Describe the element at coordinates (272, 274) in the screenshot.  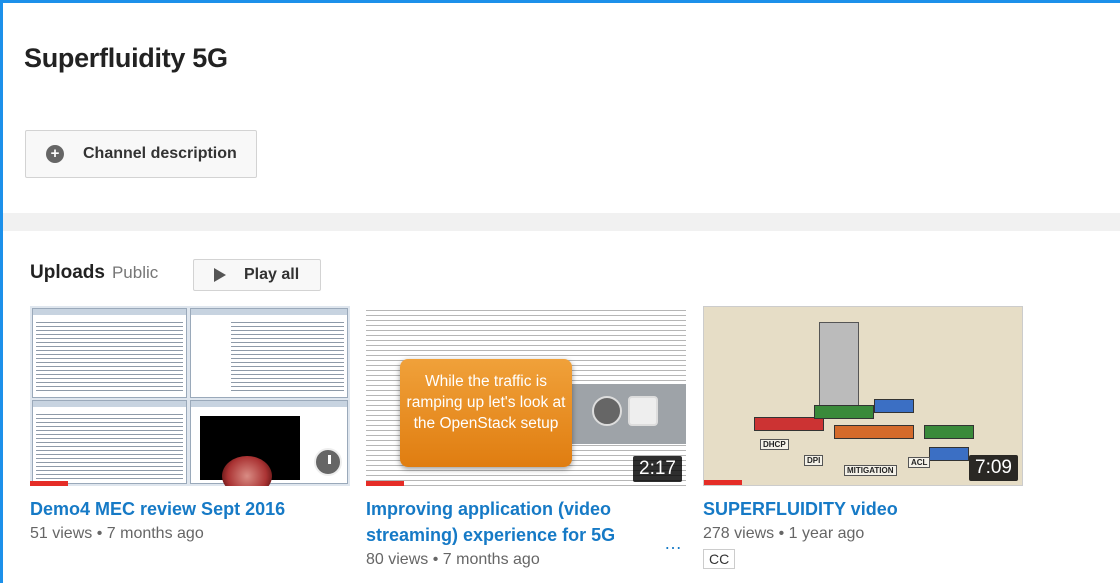
I see `play-all-label: Play all` at that location.